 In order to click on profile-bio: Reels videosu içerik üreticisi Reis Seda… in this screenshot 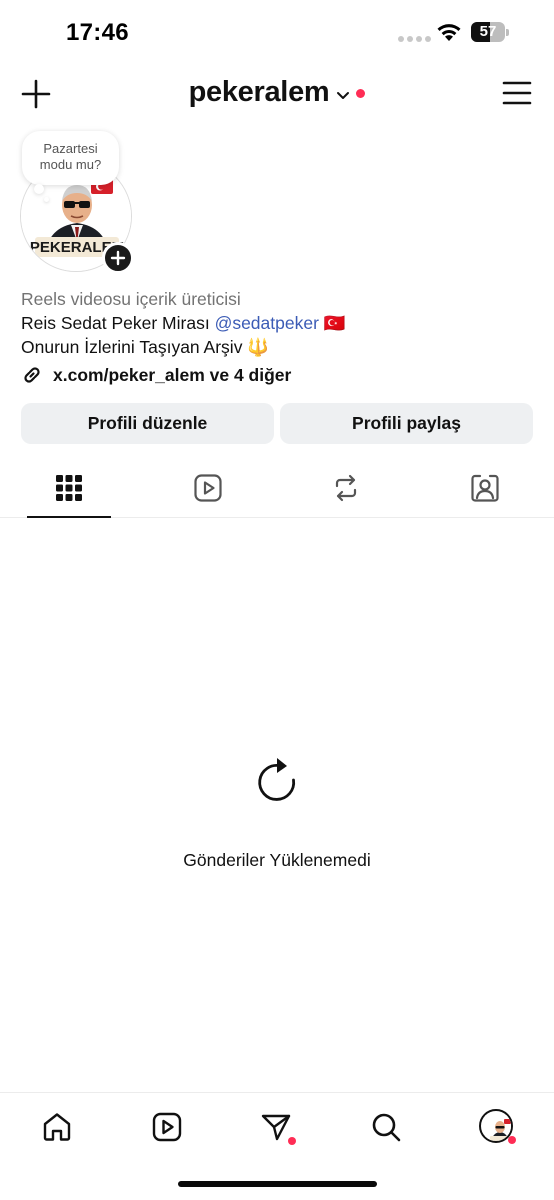, I will do `click(281, 323)`.